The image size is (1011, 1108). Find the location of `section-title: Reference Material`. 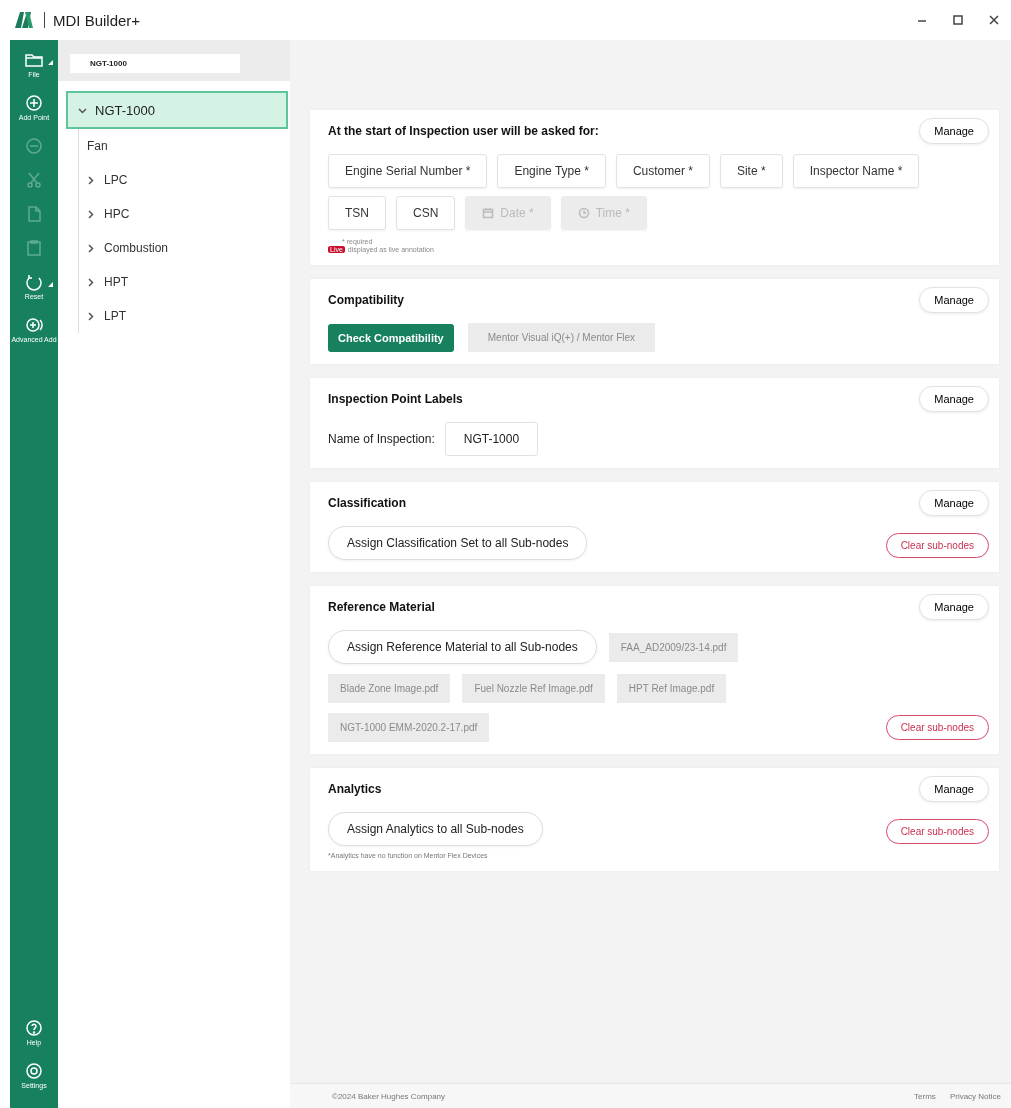

section-title: Reference Material is located at coordinates (381, 607).